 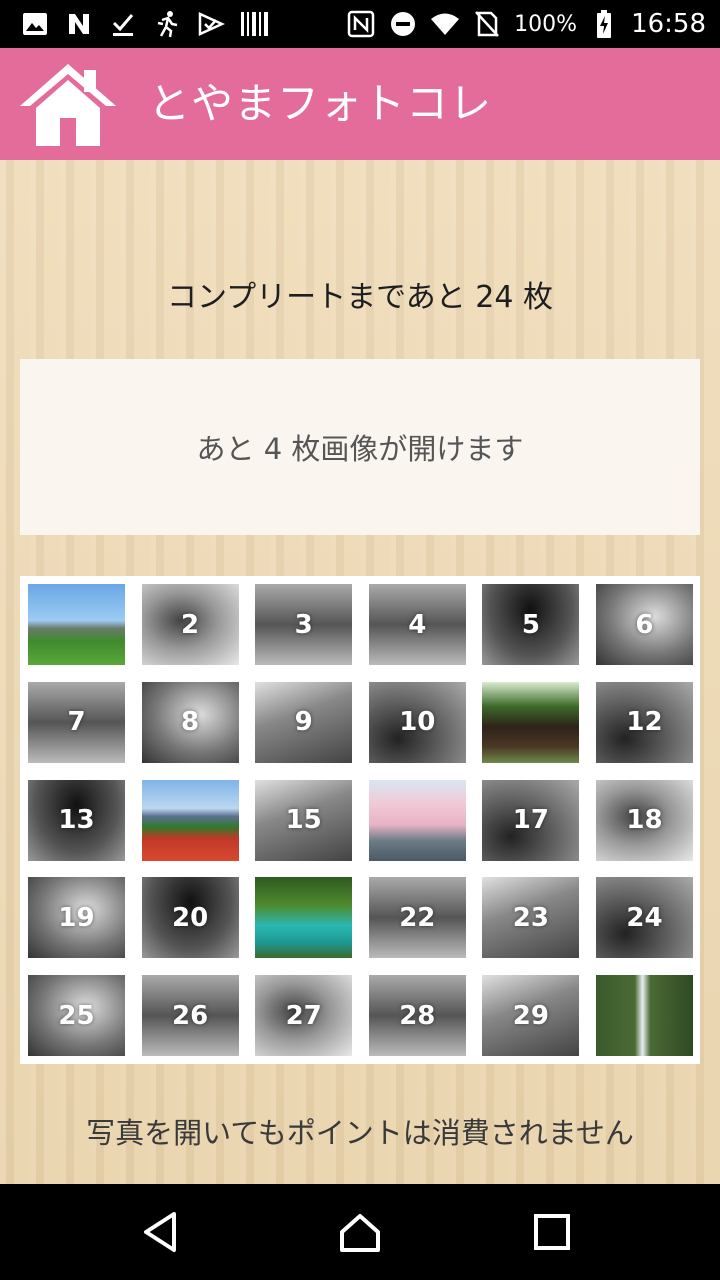 I want to click on photo-tile-locked: 23, so click(x=531, y=918).